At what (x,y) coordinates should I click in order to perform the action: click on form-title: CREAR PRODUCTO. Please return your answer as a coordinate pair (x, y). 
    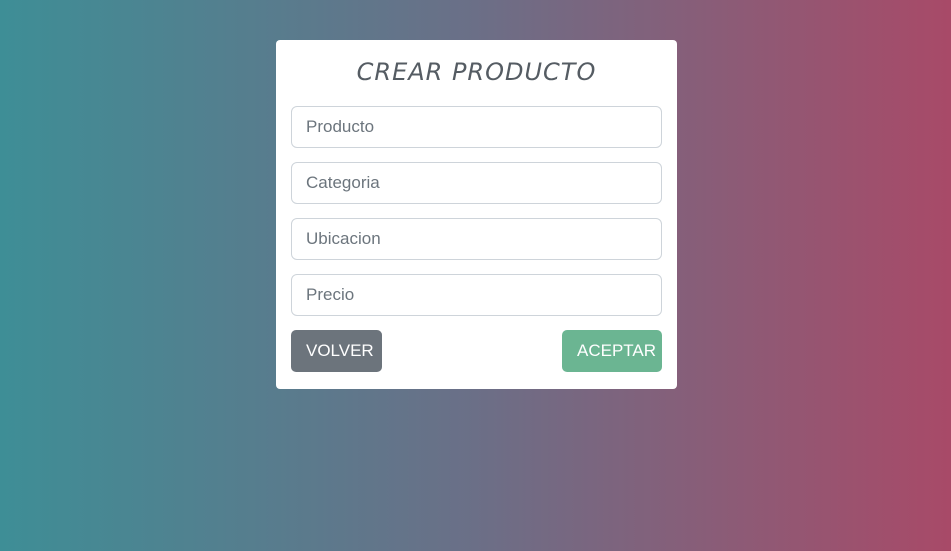
    Looking at the image, I should click on (476, 72).